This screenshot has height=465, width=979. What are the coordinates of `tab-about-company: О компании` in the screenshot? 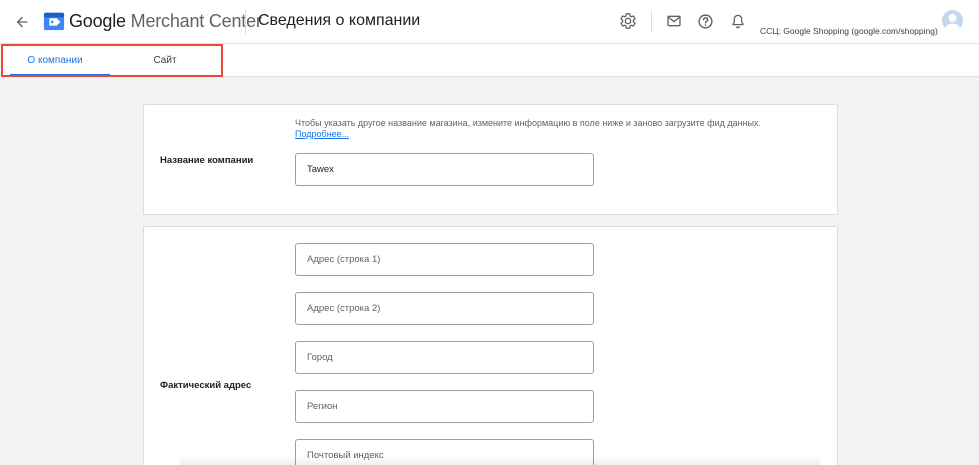 It's located at (55, 60).